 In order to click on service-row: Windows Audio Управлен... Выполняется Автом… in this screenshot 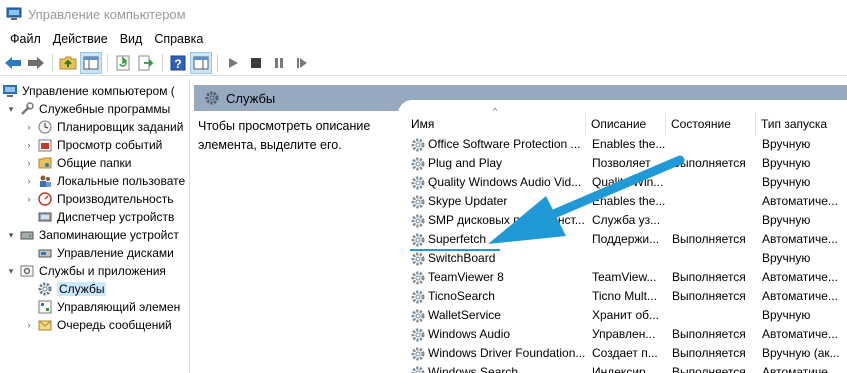, I will do `click(622, 334)`.